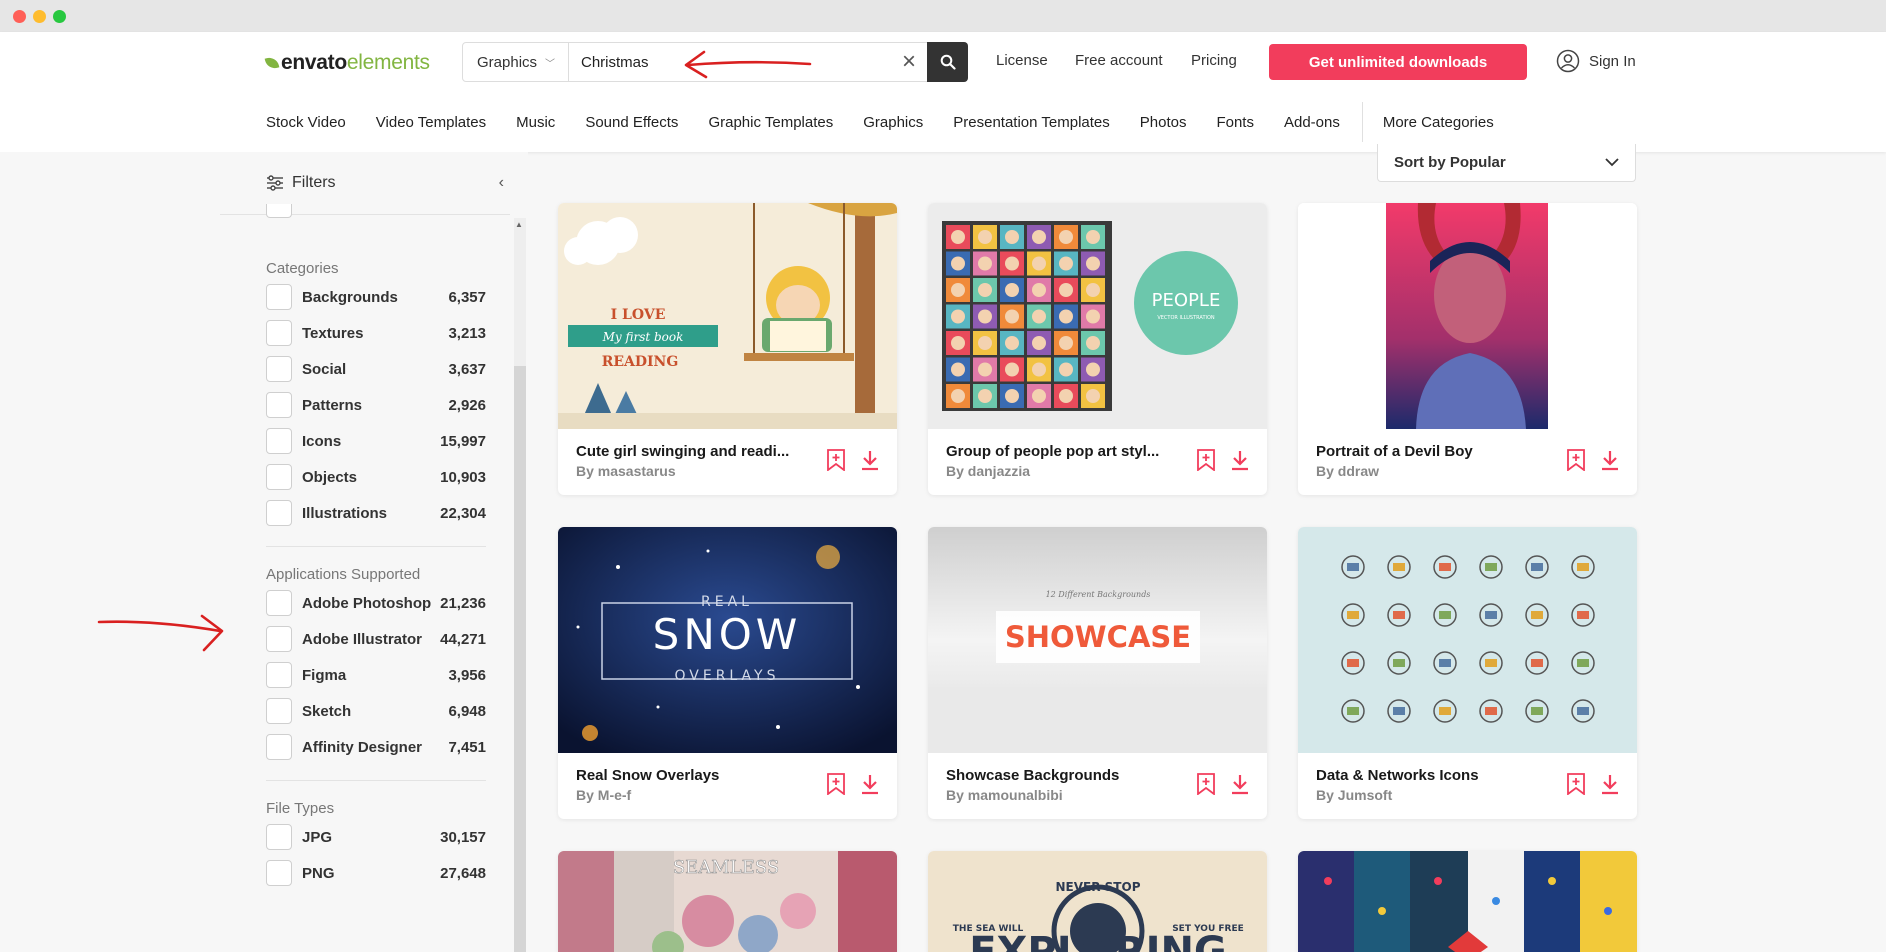  I want to click on item-title: Showcase Backgrounds, so click(1058, 775).